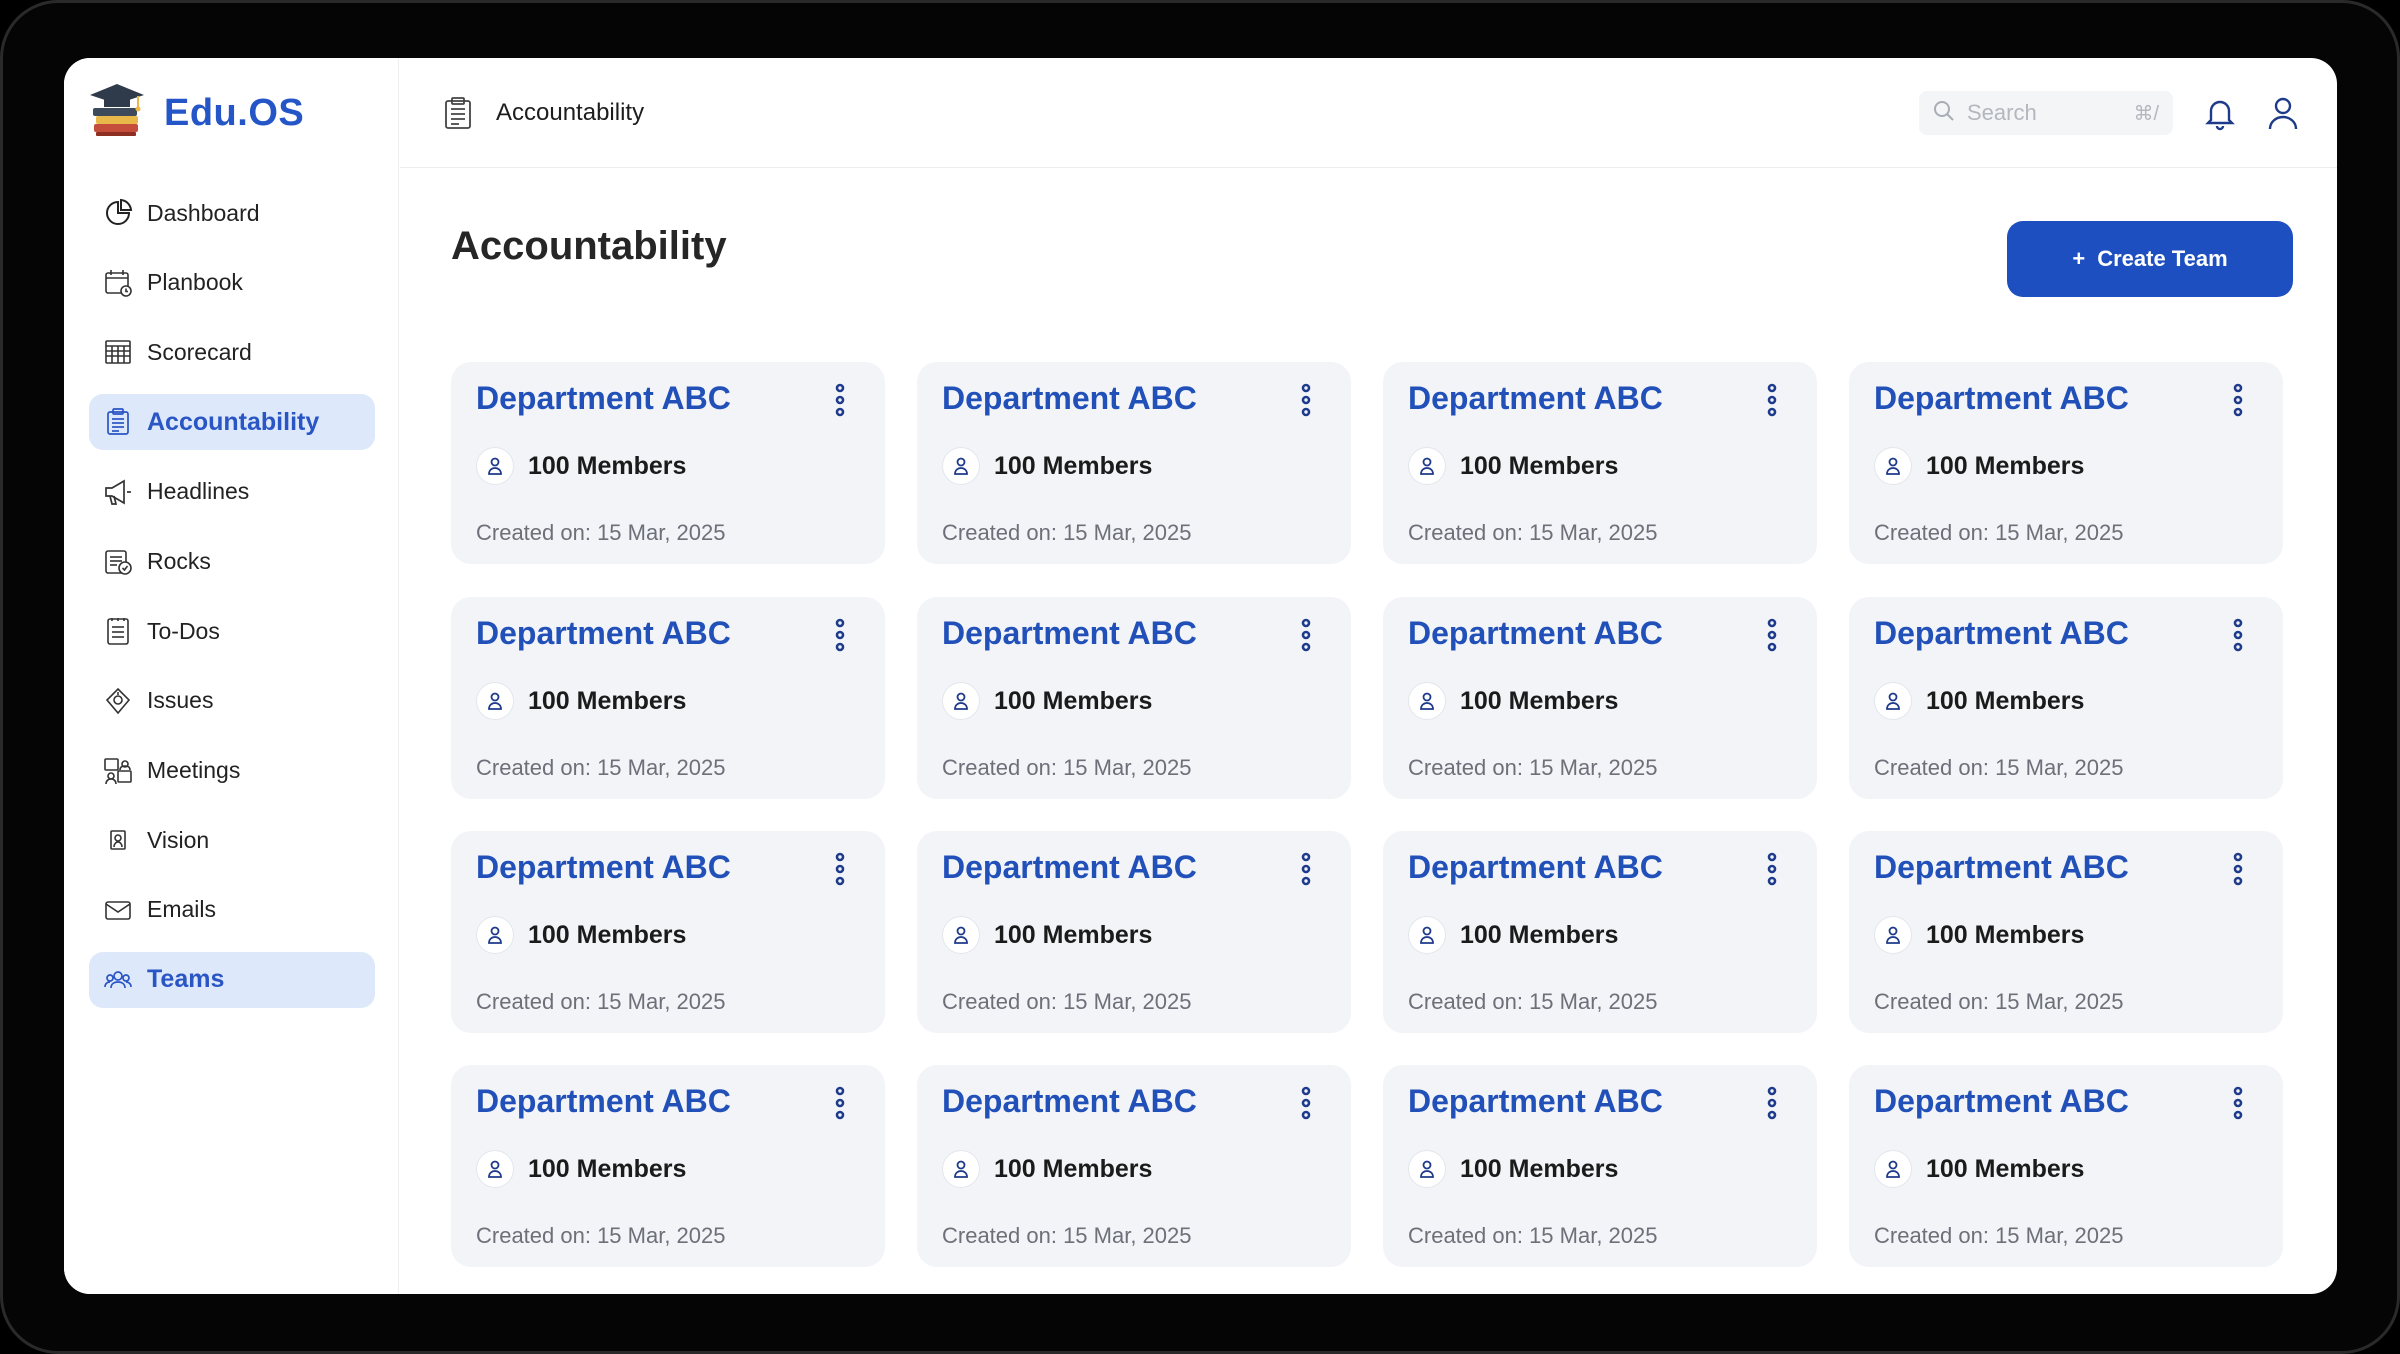 Image resolution: width=2400 pixels, height=1354 pixels. Describe the element at coordinates (198, 491) in the screenshot. I see `sidebar-item-label: Headlines` at that location.